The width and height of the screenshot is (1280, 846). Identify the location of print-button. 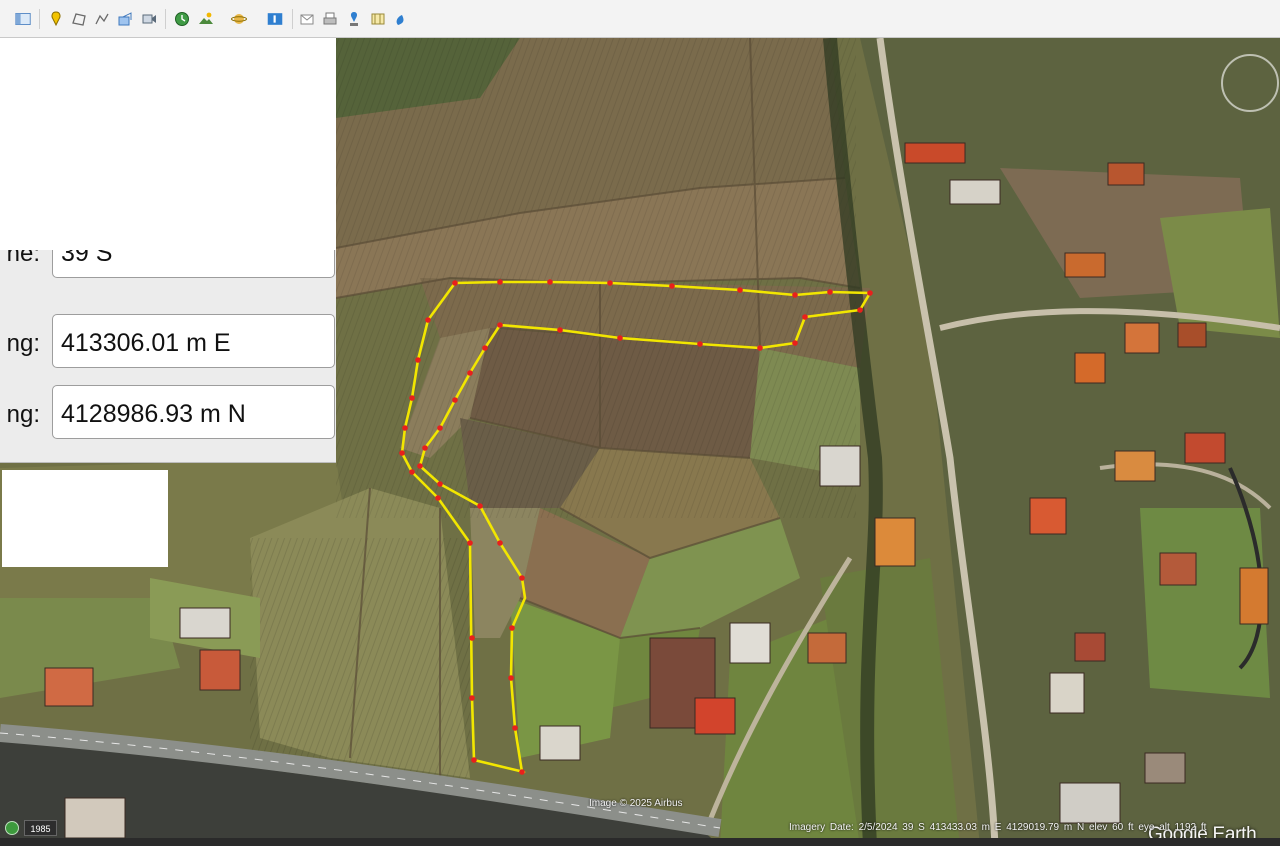
(330, 19).